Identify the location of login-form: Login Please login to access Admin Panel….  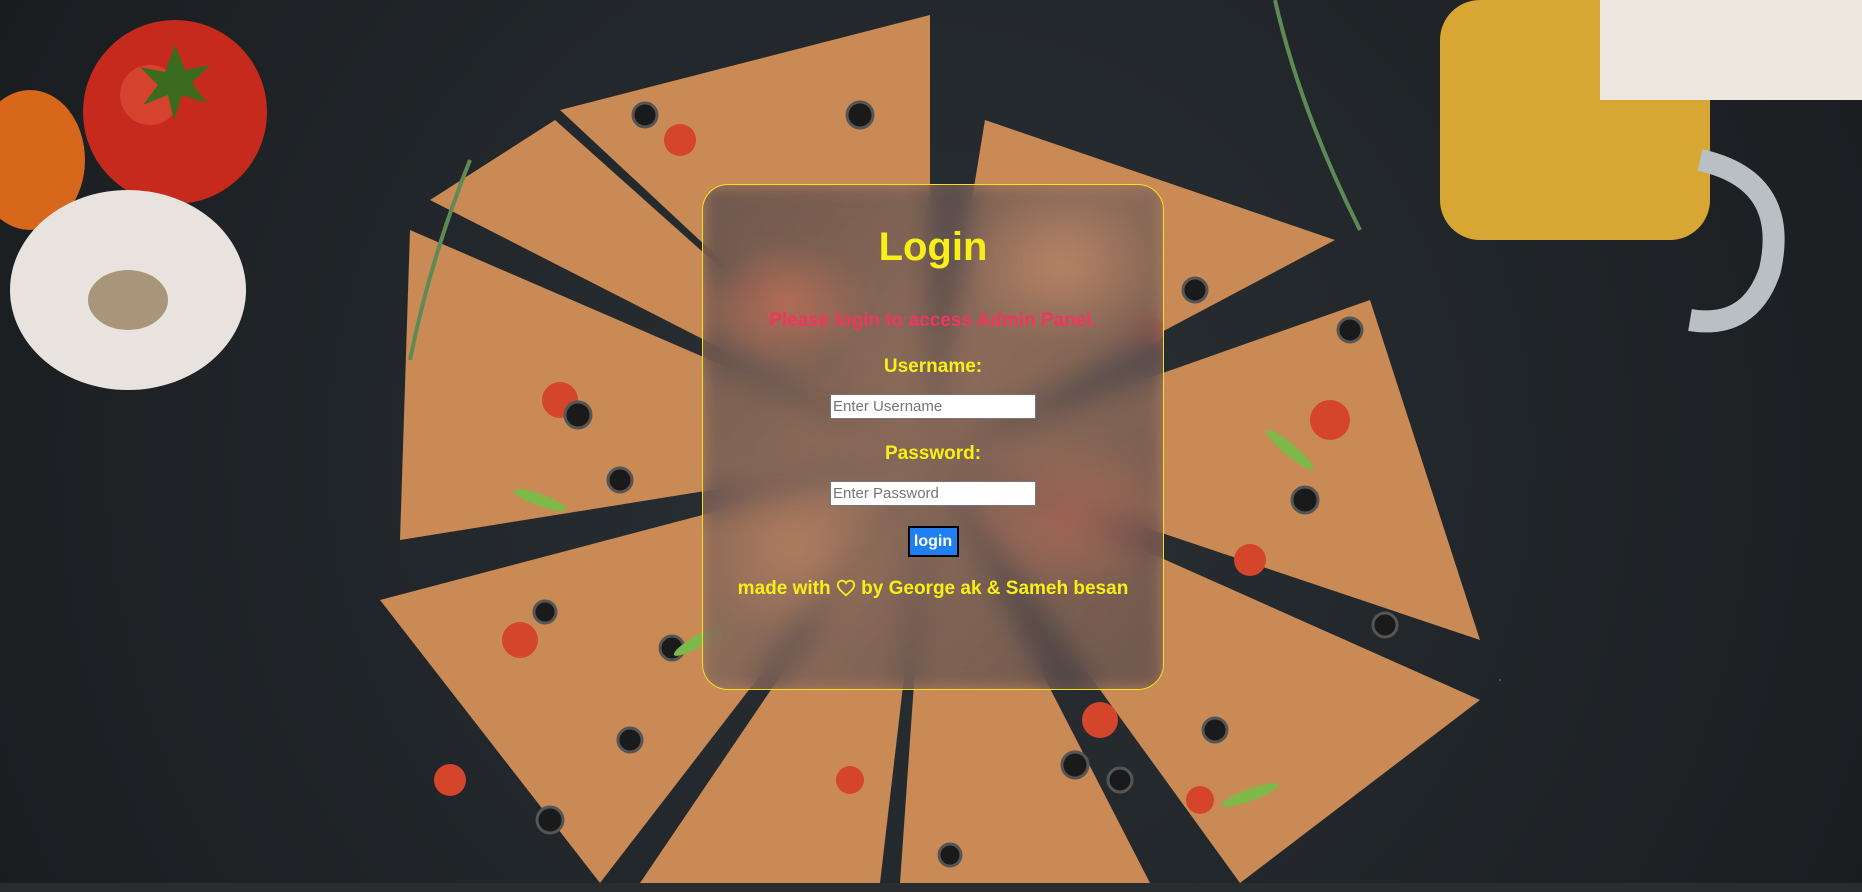
(933, 394).